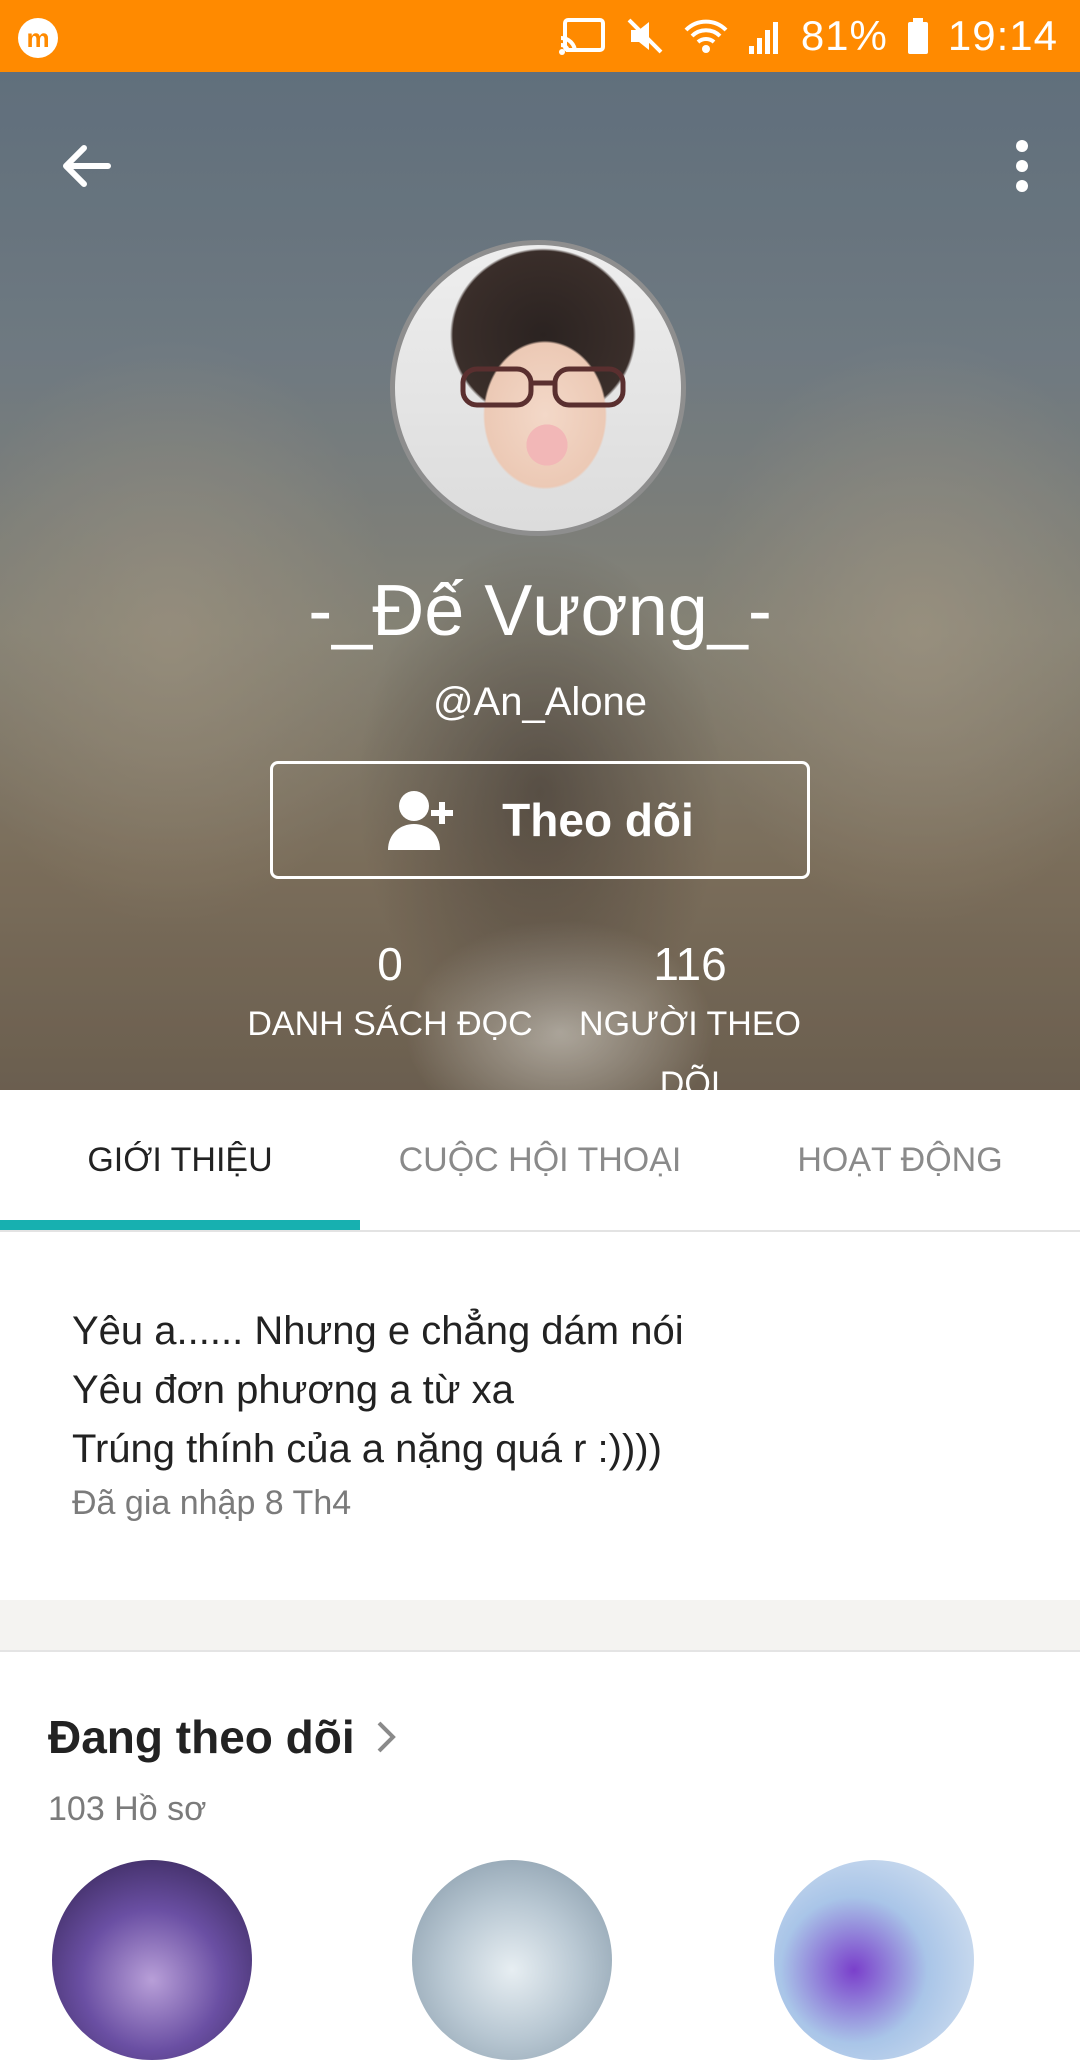 Image resolution: width=1080 pixels, height=2060 pixels. Describe the element at coordinates (918, 36) in the screenshot. I see `battery-icon` at that location.